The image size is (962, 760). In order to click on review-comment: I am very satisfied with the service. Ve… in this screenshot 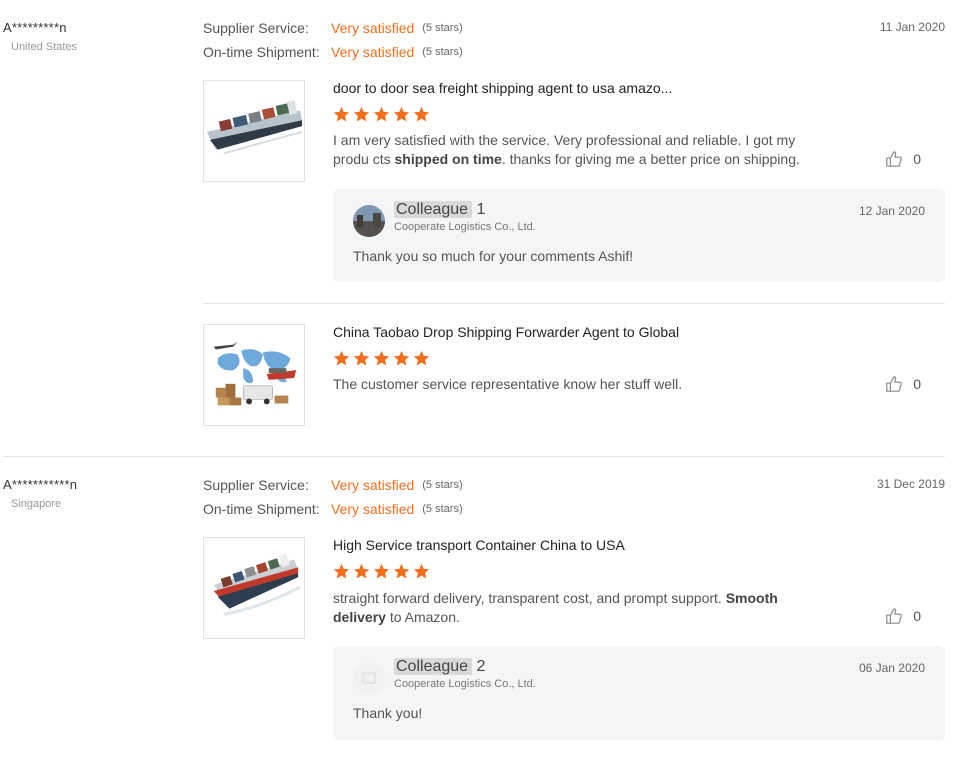, I will do `click(580, 150)`.